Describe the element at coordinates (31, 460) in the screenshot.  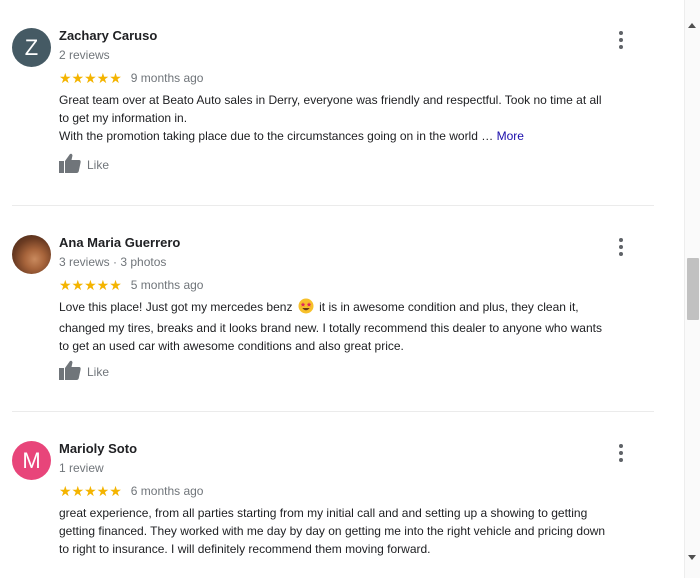
I see `avatar: M` at that location.